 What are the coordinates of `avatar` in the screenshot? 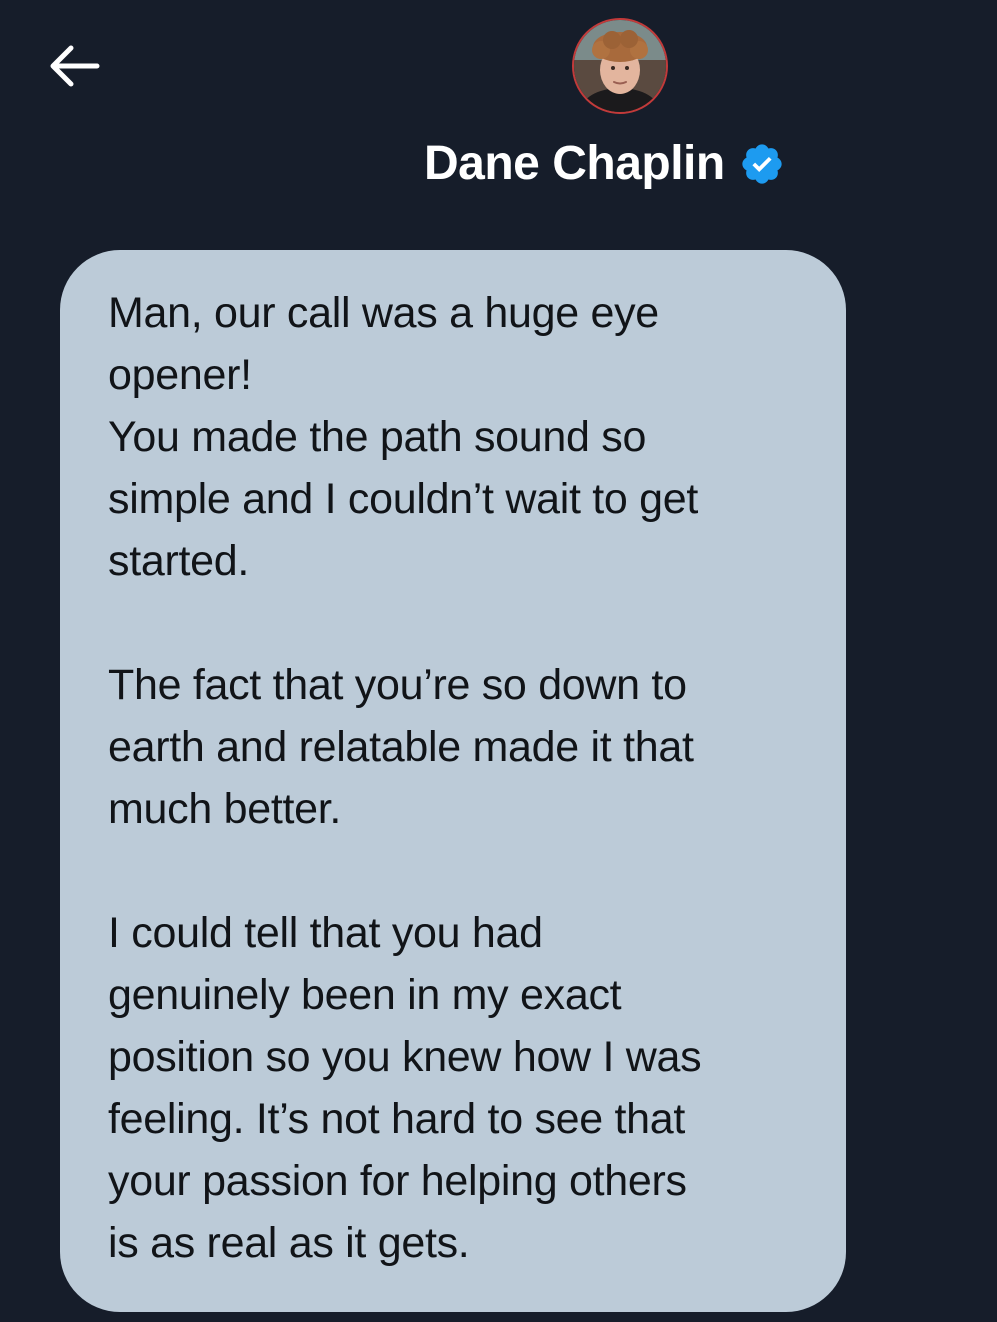 It's located at (620, 66).